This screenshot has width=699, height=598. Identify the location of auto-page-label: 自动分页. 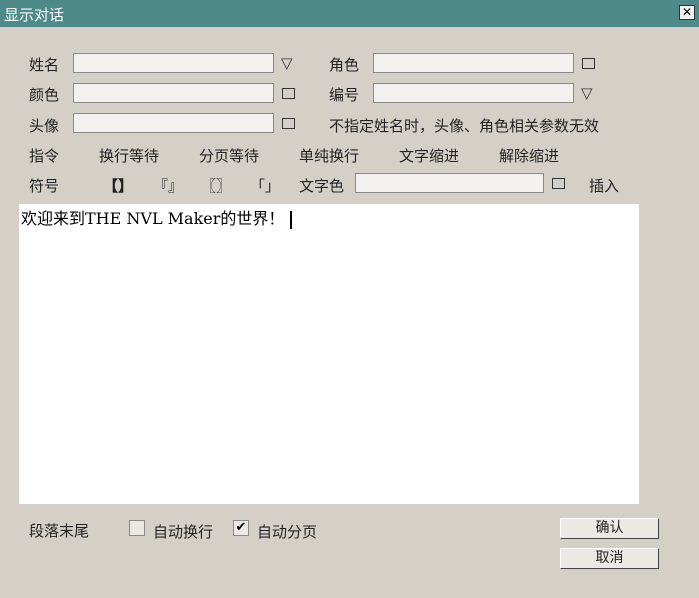
(287, 532).